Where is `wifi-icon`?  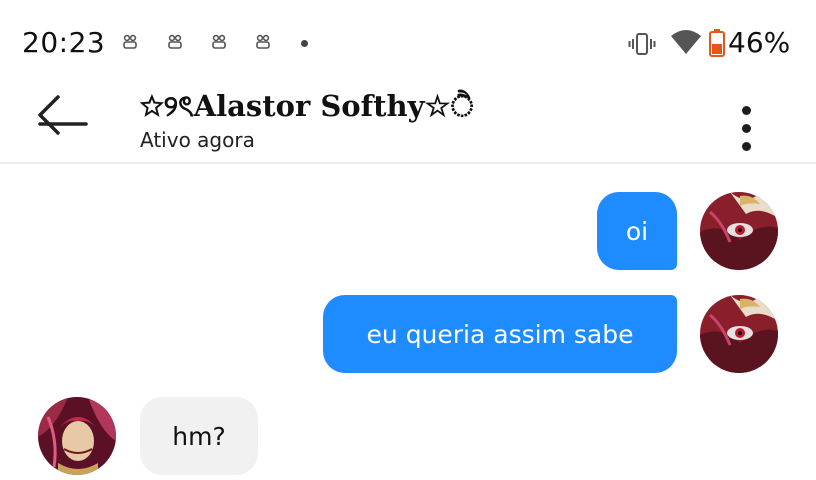 wifi-icon is located at coordinates (686, 44).